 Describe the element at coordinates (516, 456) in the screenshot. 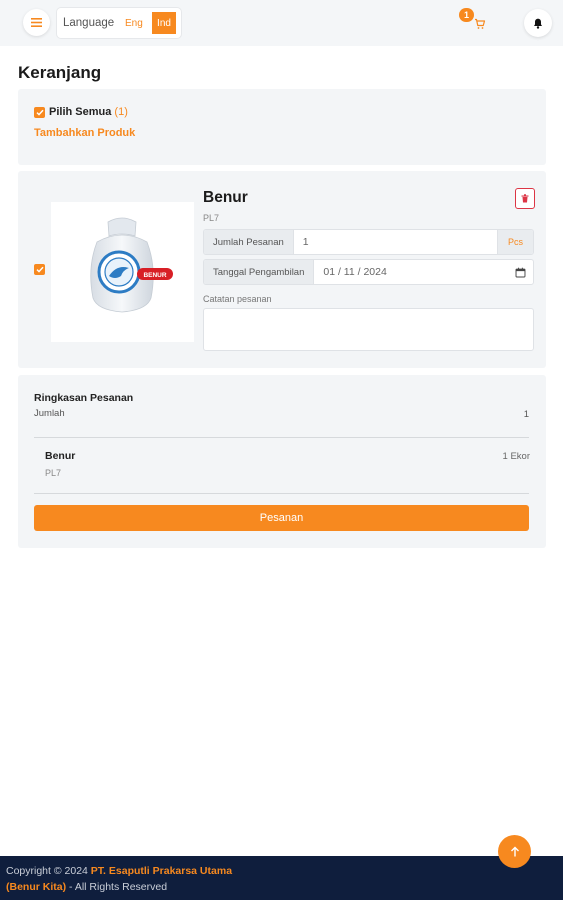

I see `summary-item-quantity: 1 Ekor` at that location.